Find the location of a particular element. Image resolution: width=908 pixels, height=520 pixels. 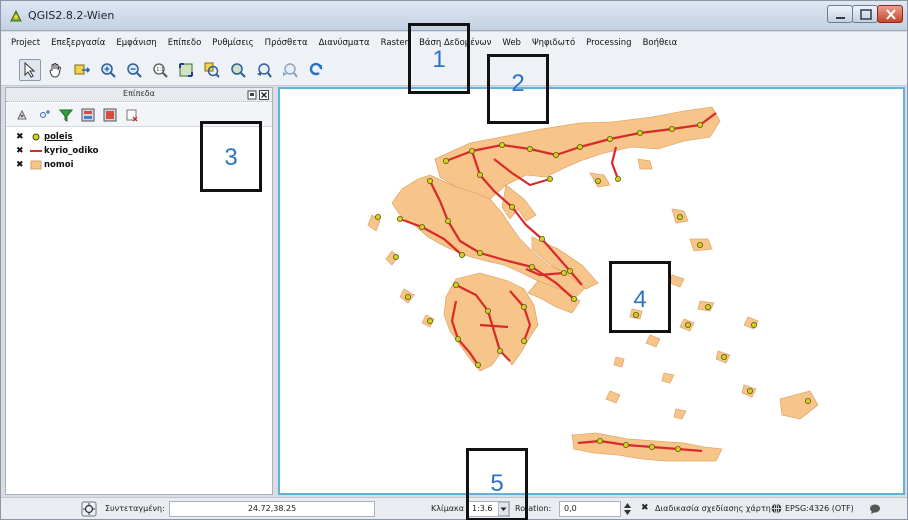

collapse-all-button is located at coordinates (110, 115).